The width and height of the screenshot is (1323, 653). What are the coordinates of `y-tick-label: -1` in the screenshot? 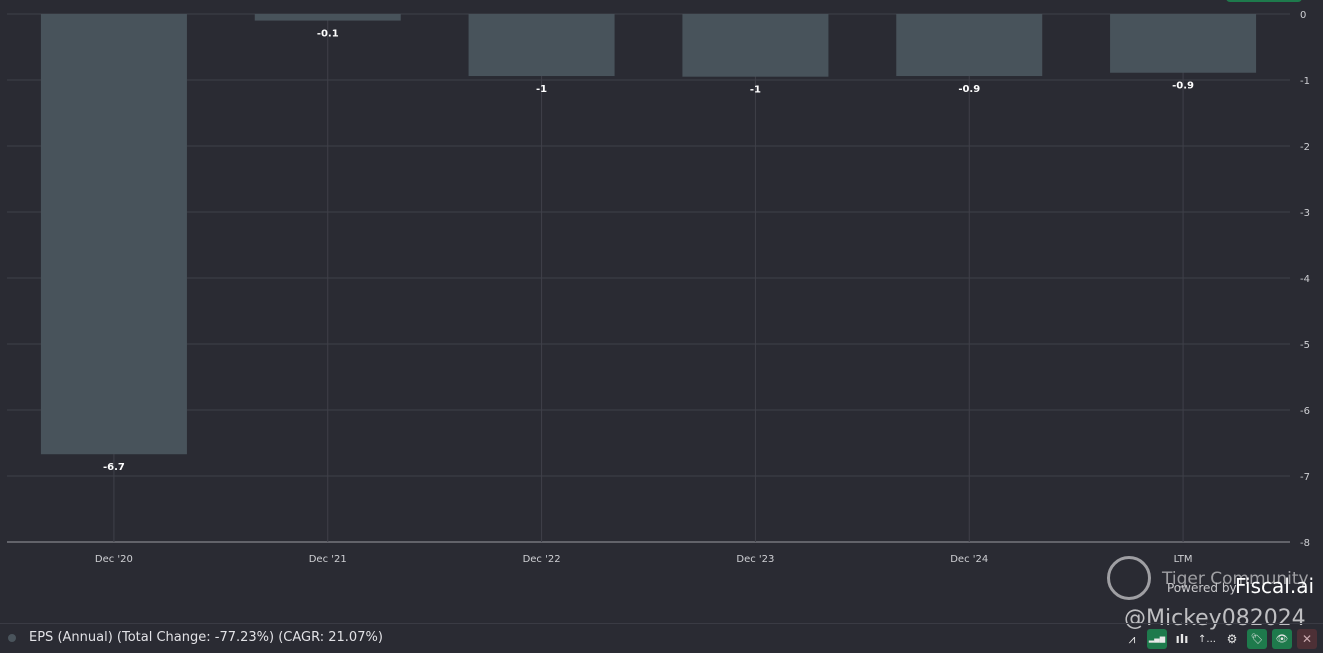 It's located at (1305, 81).